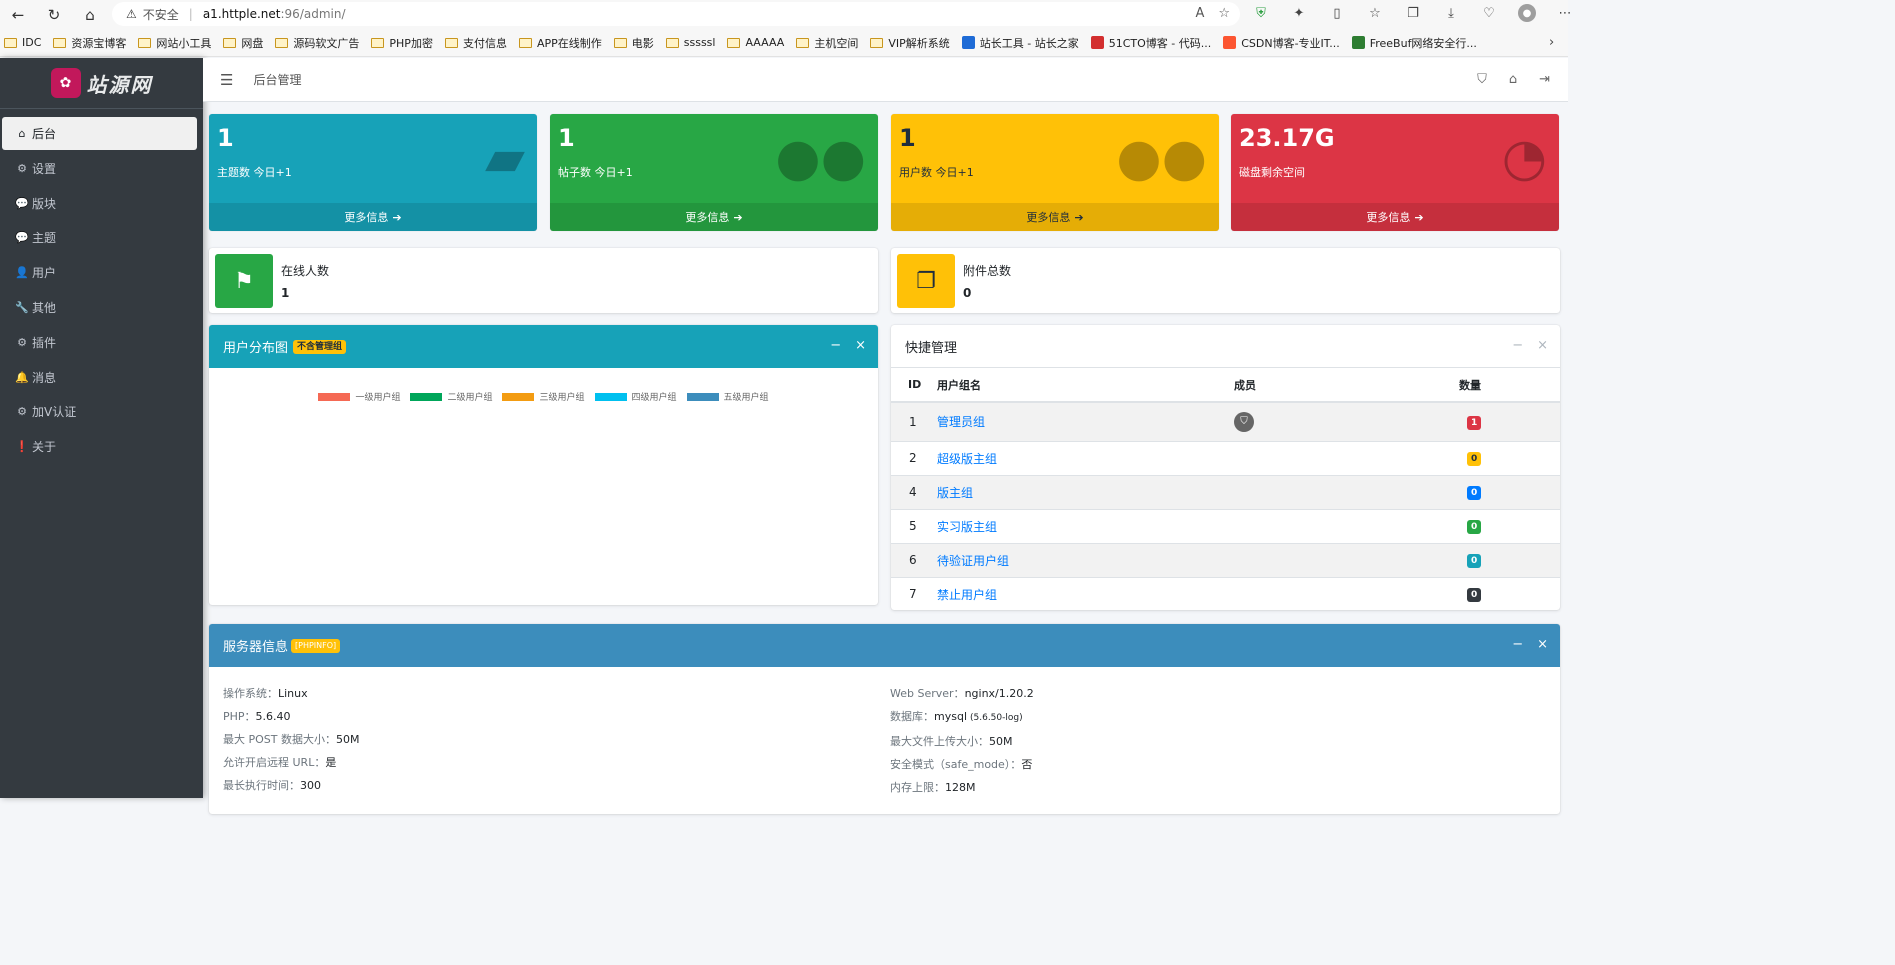 This screenshot has width=1895, height=965. Describe the element at coordinates (1565, 13) in the screenshot. I see `more-menu-icon: ⋯` at that location.